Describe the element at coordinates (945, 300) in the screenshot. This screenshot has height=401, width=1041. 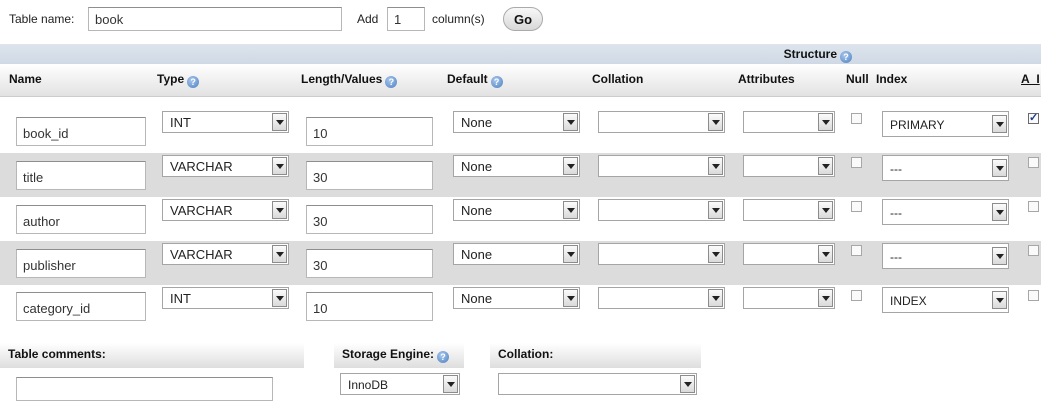
I see `index-select: INDEX` at that location.